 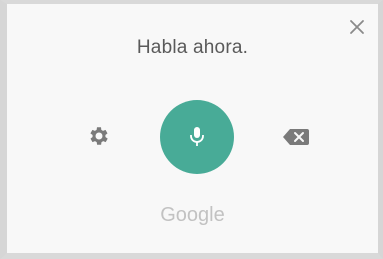 I want to click on microphone-icon, so click(x=197, y=136).